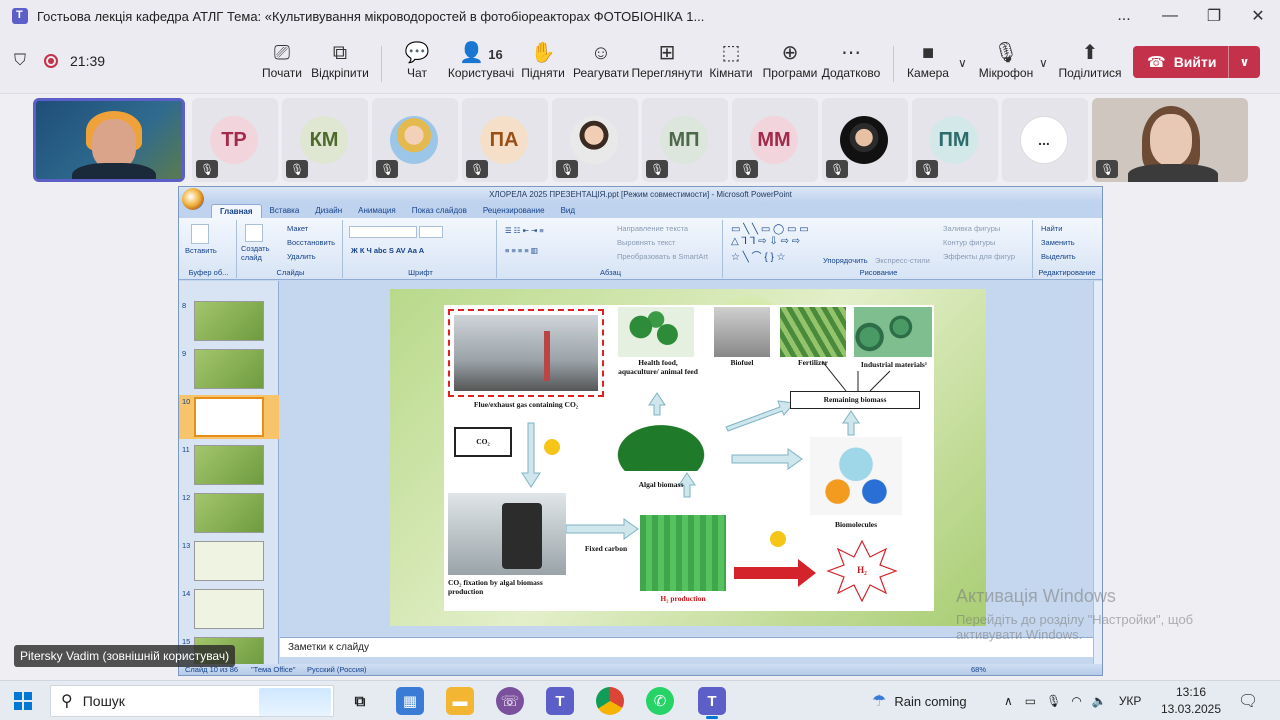 This screenshot has height=720, width=1280. Describe the element at coordinates (955, 140) in the screenshot. I see `participant-tile: ПМ 🎙` at that location.